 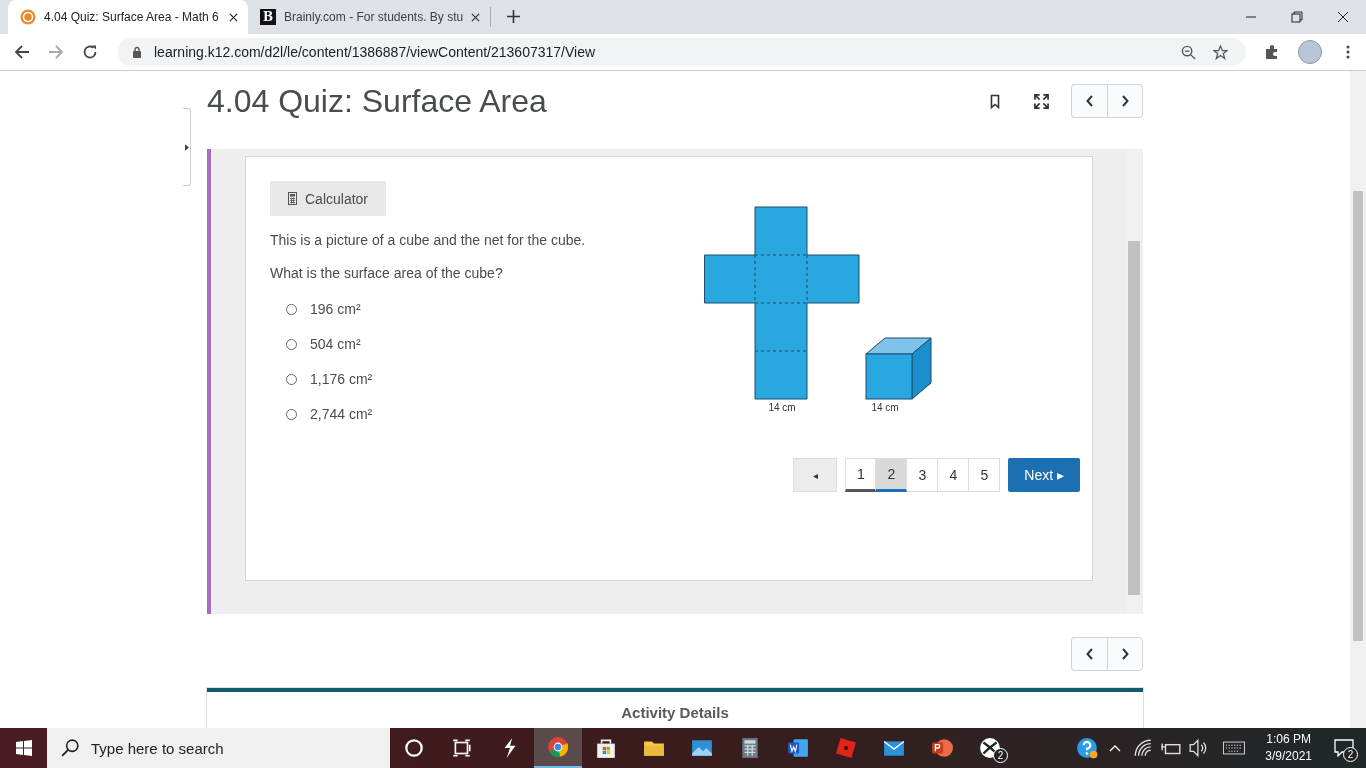 What do you see at coordinates (923, 475) in the screenshot?
I see `page-number-button: 3` at bounding box center [923, 475].